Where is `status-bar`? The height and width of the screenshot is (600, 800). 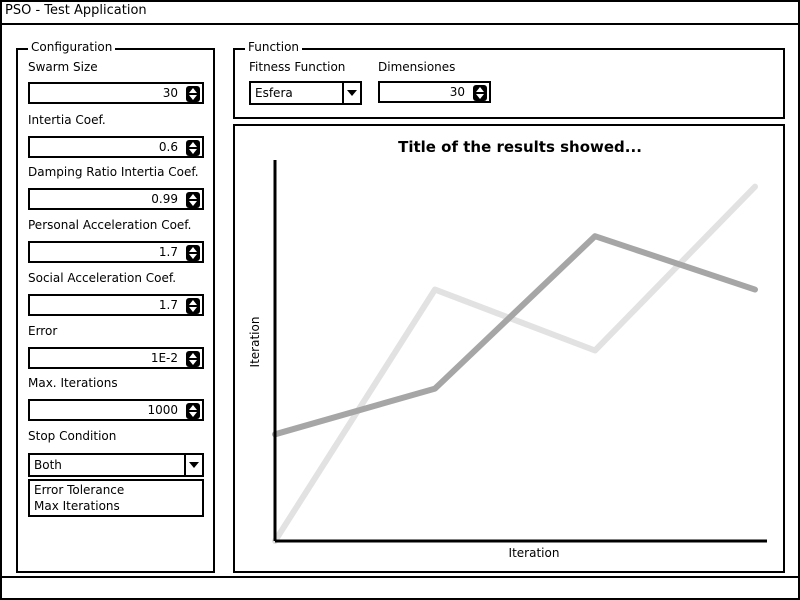 status-bar is located at coordinates (400, 588).